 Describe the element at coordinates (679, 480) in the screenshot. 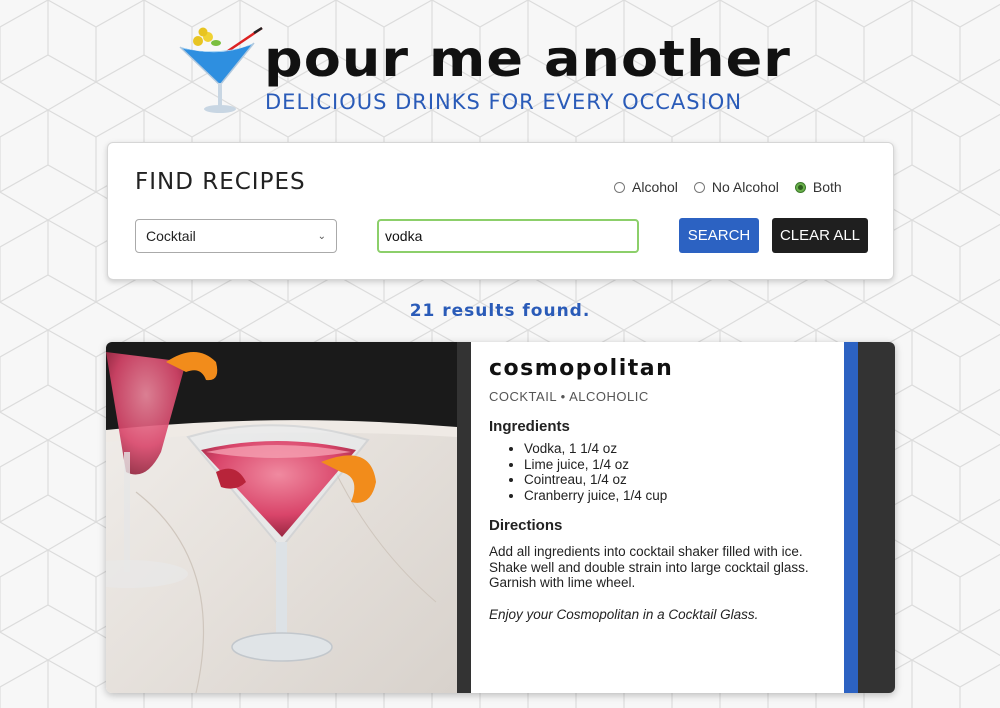

I see `list-item: Cointreau, 1/4 oz` at that location.